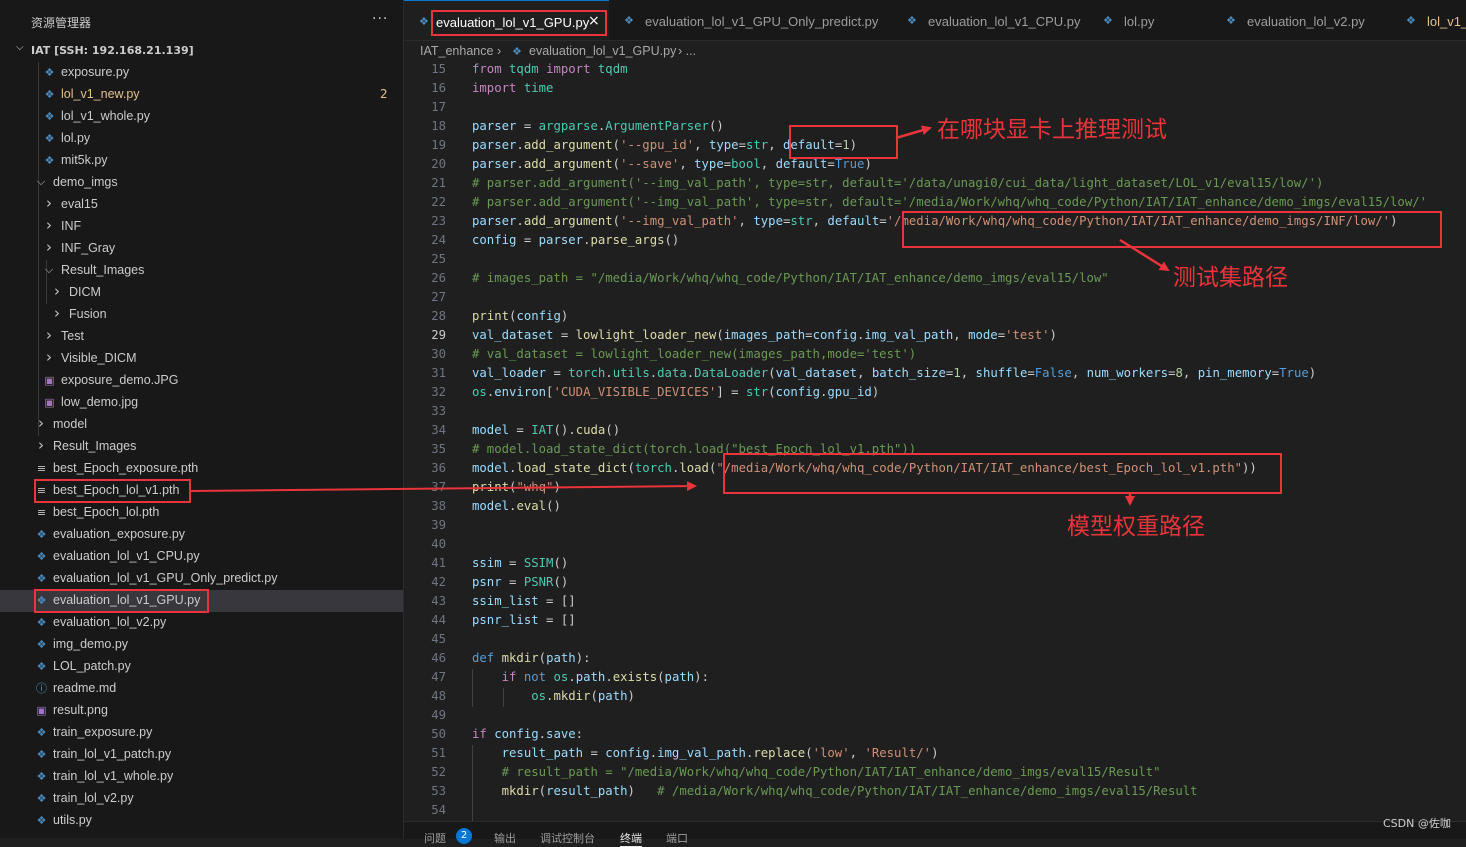  Describe the element at coordinates (201, 183) in the screenshot. I see `folder-item: ⌵ demo_imgs` at that location.